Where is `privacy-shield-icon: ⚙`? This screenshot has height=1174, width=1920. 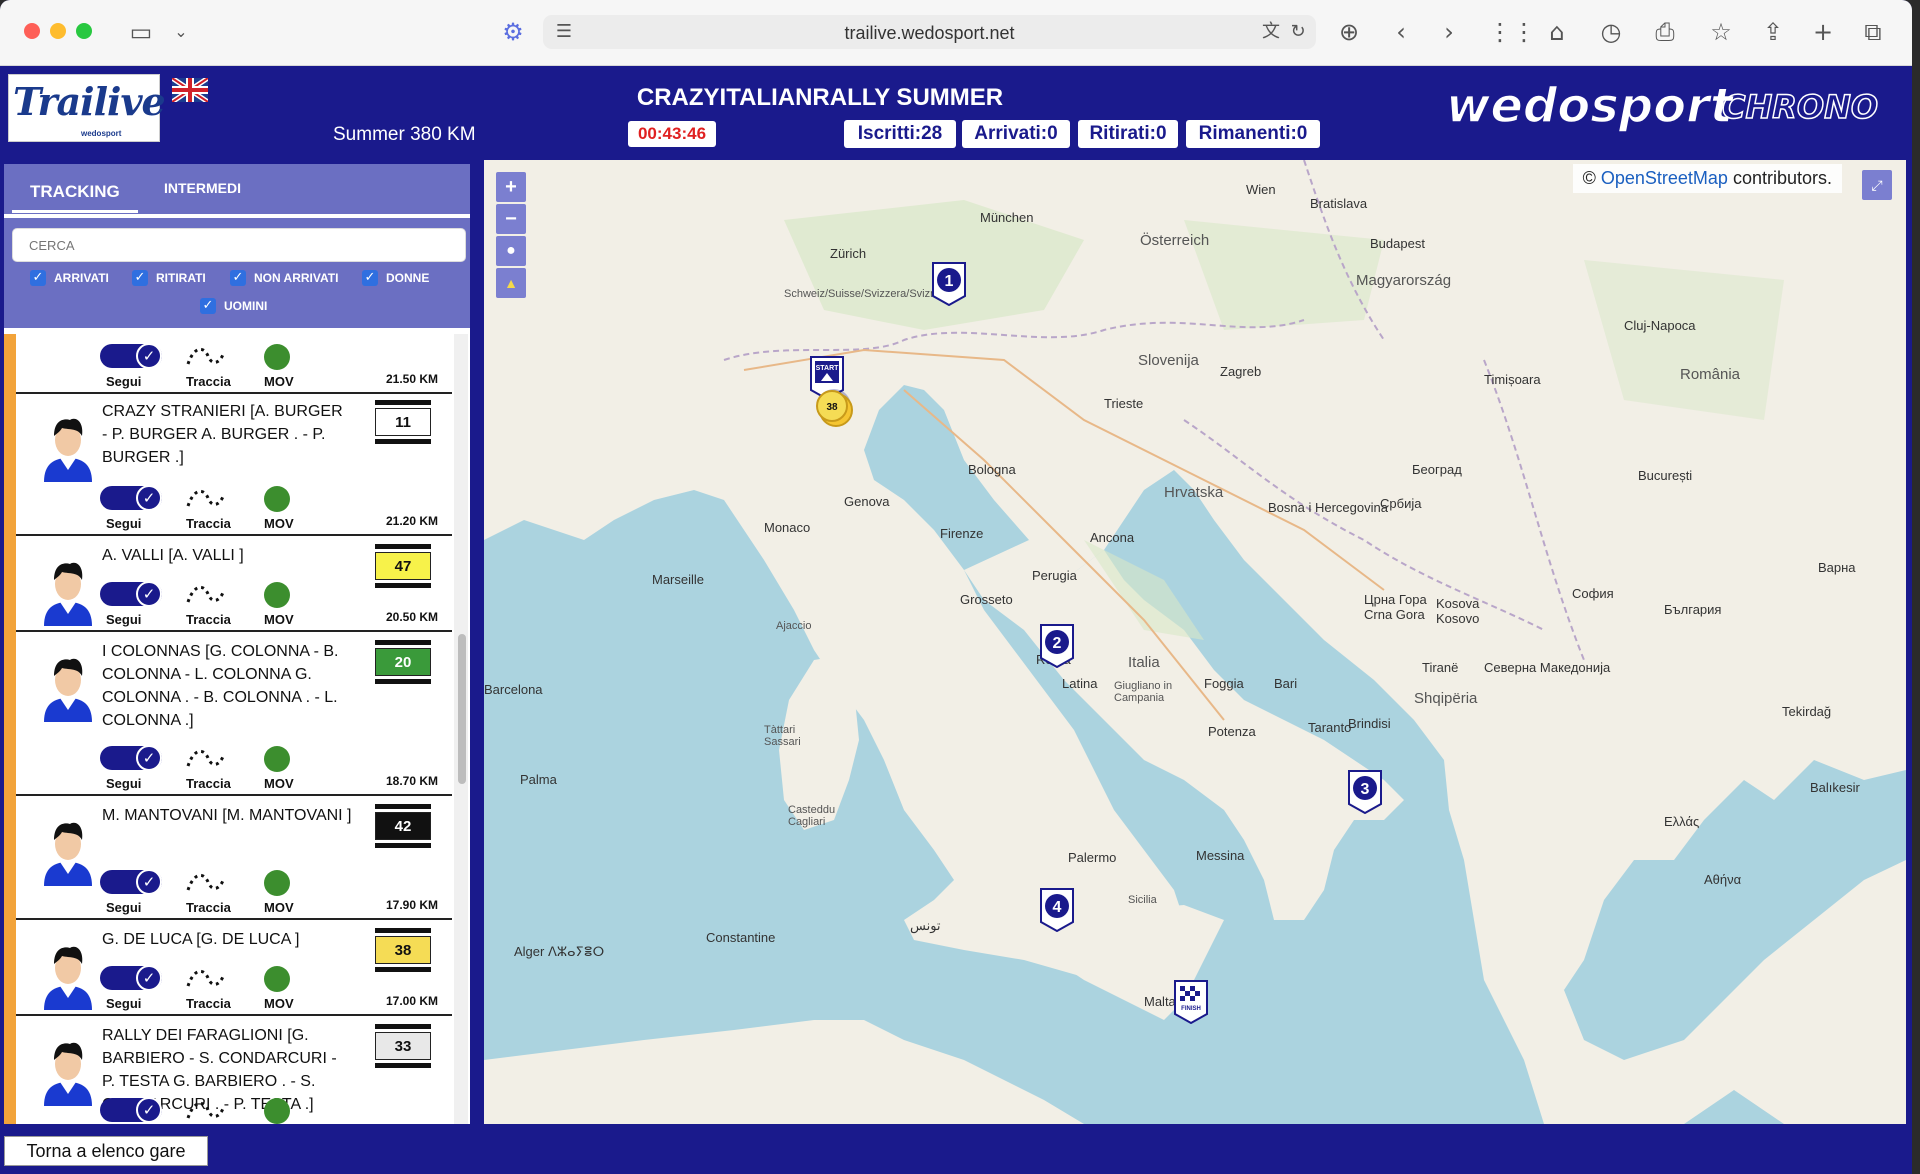 privacy-shield-icon: ⚙ is located at coordinates (513, 32).